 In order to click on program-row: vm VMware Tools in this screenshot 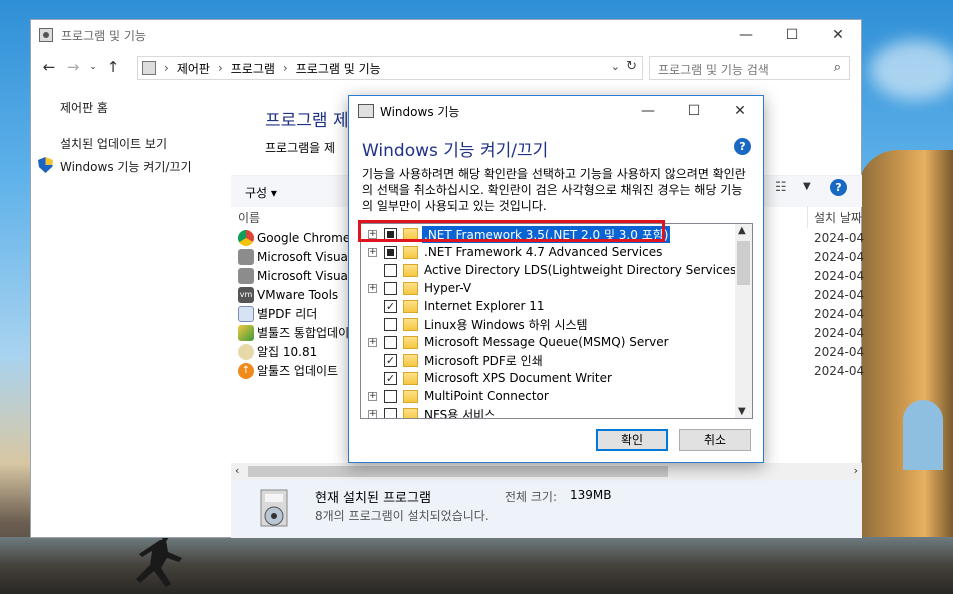, I will do `click(294, 294)`.